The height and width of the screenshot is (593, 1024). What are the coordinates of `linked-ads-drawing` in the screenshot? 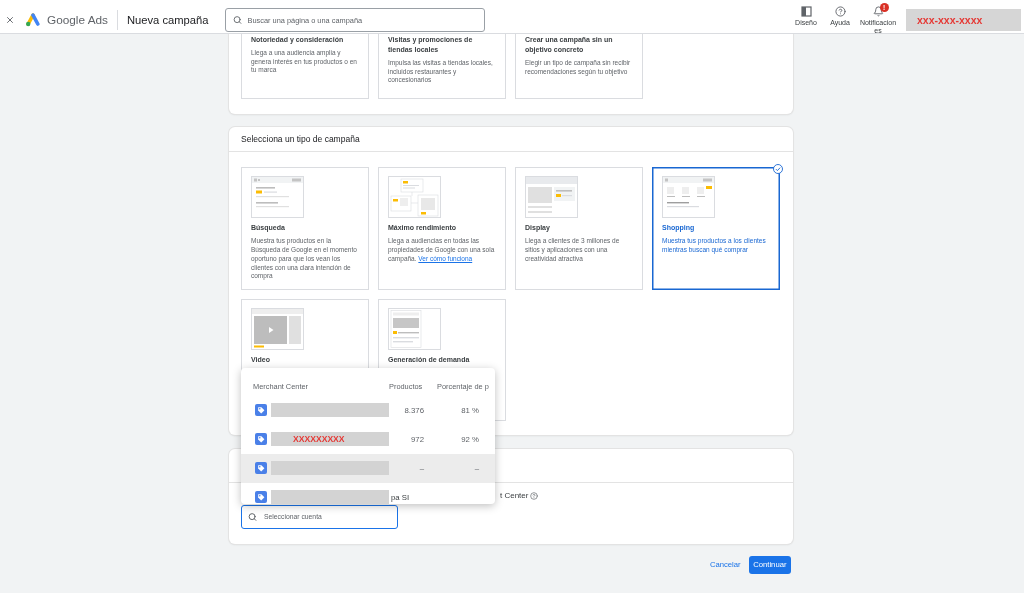 It's located at (414, 197).